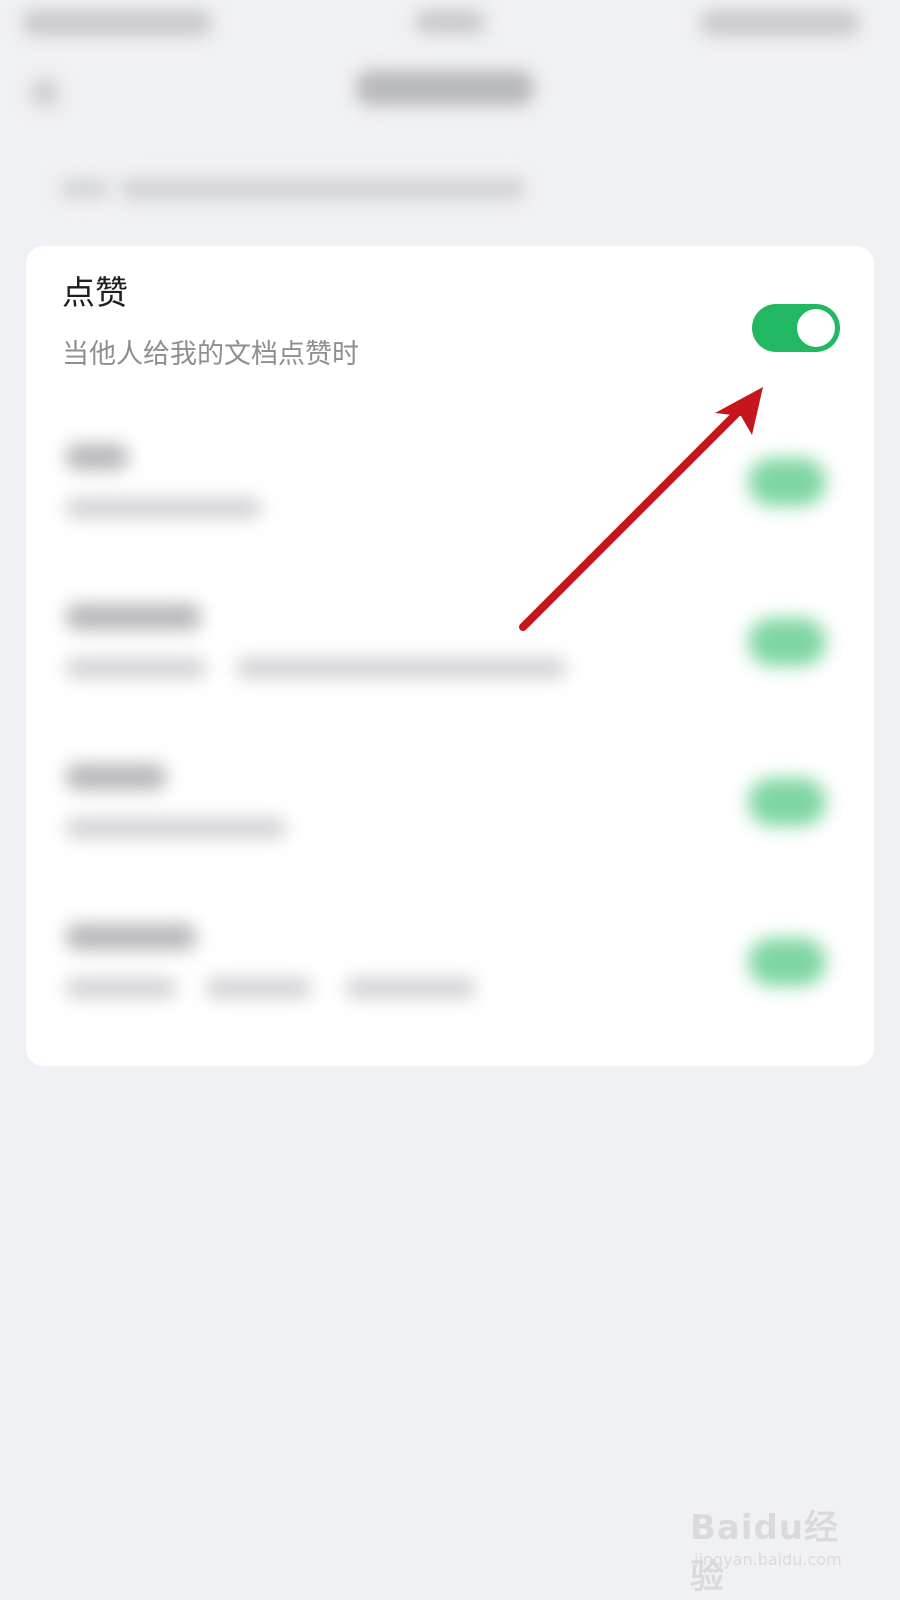  I want to click on watermark-url: jingyan.baidu.com, so click(768, 1559).